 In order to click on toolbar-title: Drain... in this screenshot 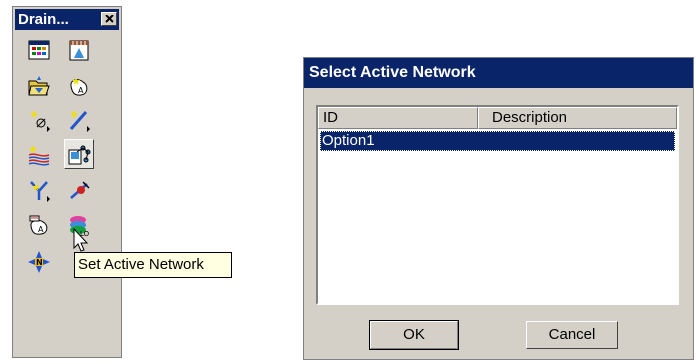, I will do `click(43, 19)`.